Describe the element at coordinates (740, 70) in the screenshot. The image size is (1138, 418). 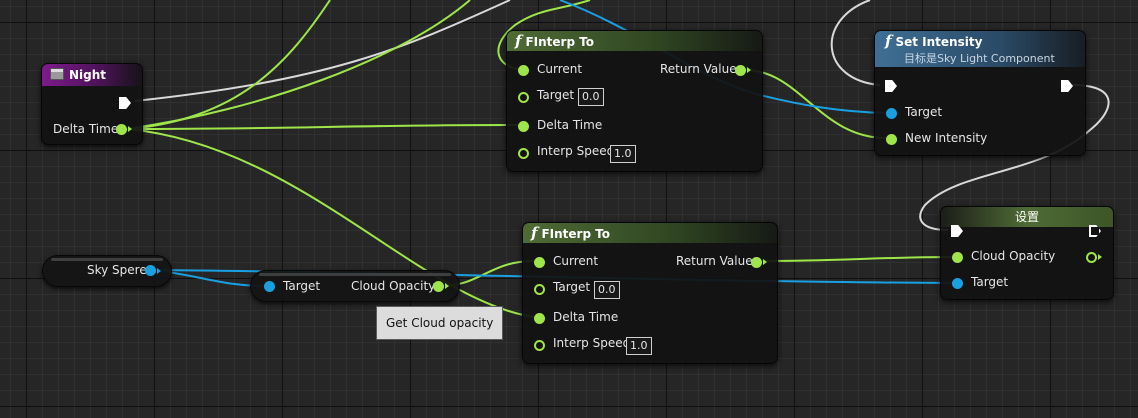
I see `finterp-top-return-pin` at that location.